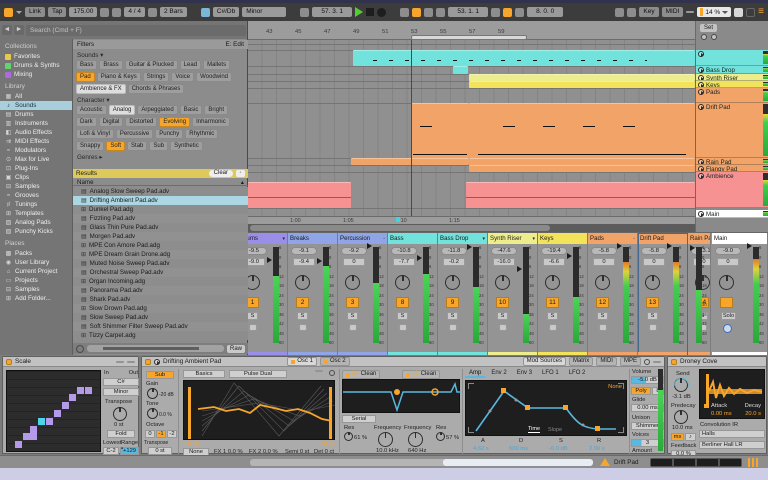  Describe the element at coordinates (481, 449) in the screenshot. I see `attack-value: 4.62 s` at that location.